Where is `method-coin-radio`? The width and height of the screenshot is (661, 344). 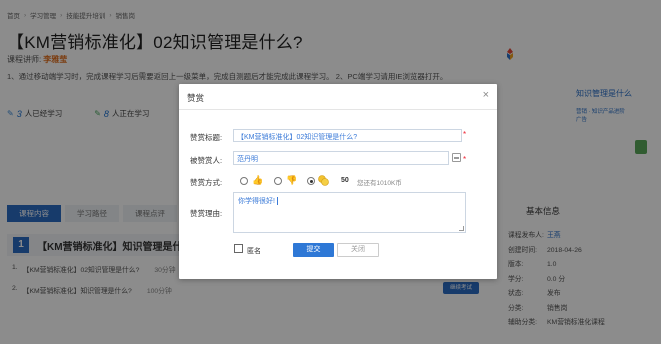
method-coin-radio is located at coordinates (311, 181).